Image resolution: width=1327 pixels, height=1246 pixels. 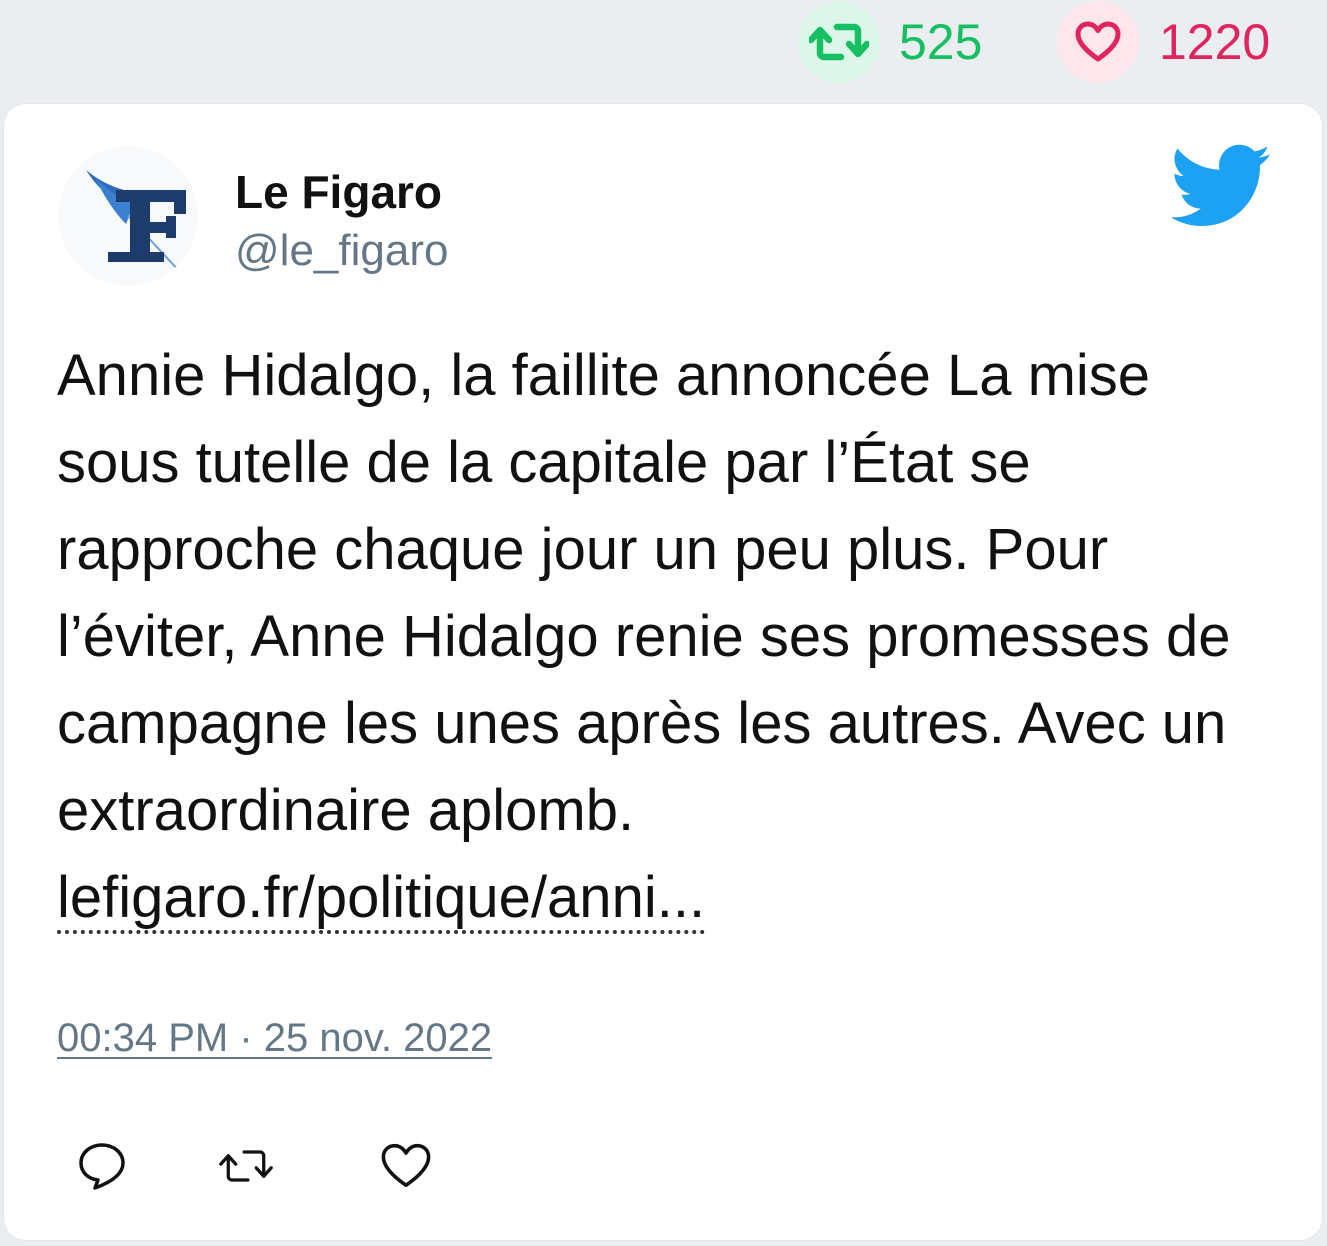 I want to click on retweet-button, so click(x=246, y=1166).